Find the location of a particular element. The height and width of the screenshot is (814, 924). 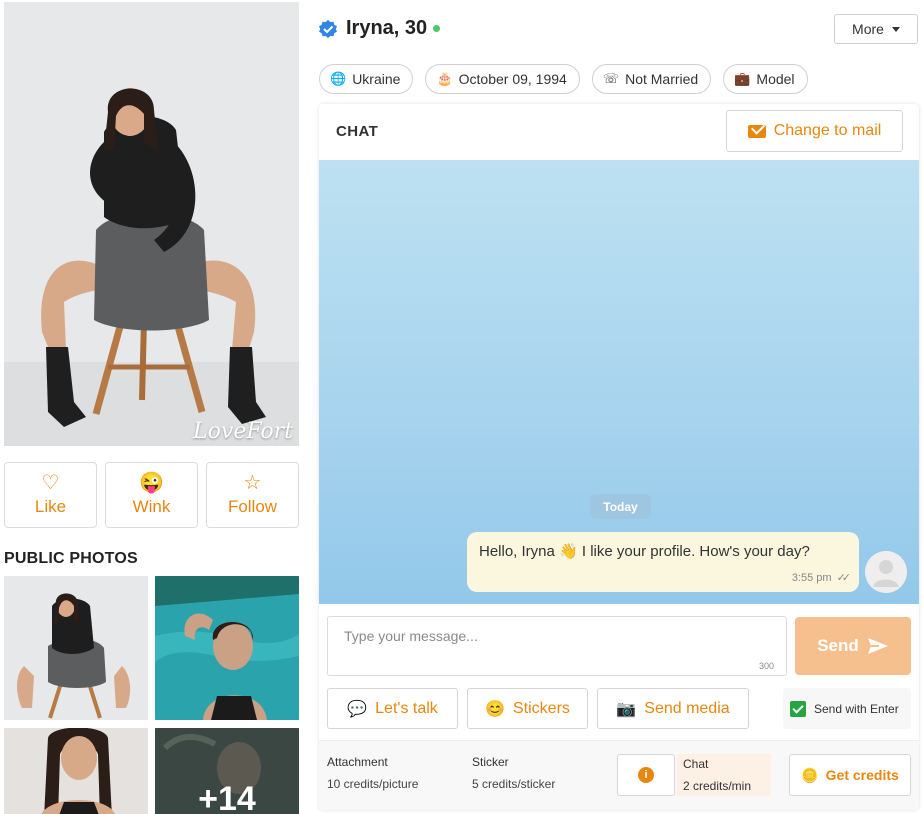

read-ticks-icon: ✓✓ is located at coordinates (844, 578).